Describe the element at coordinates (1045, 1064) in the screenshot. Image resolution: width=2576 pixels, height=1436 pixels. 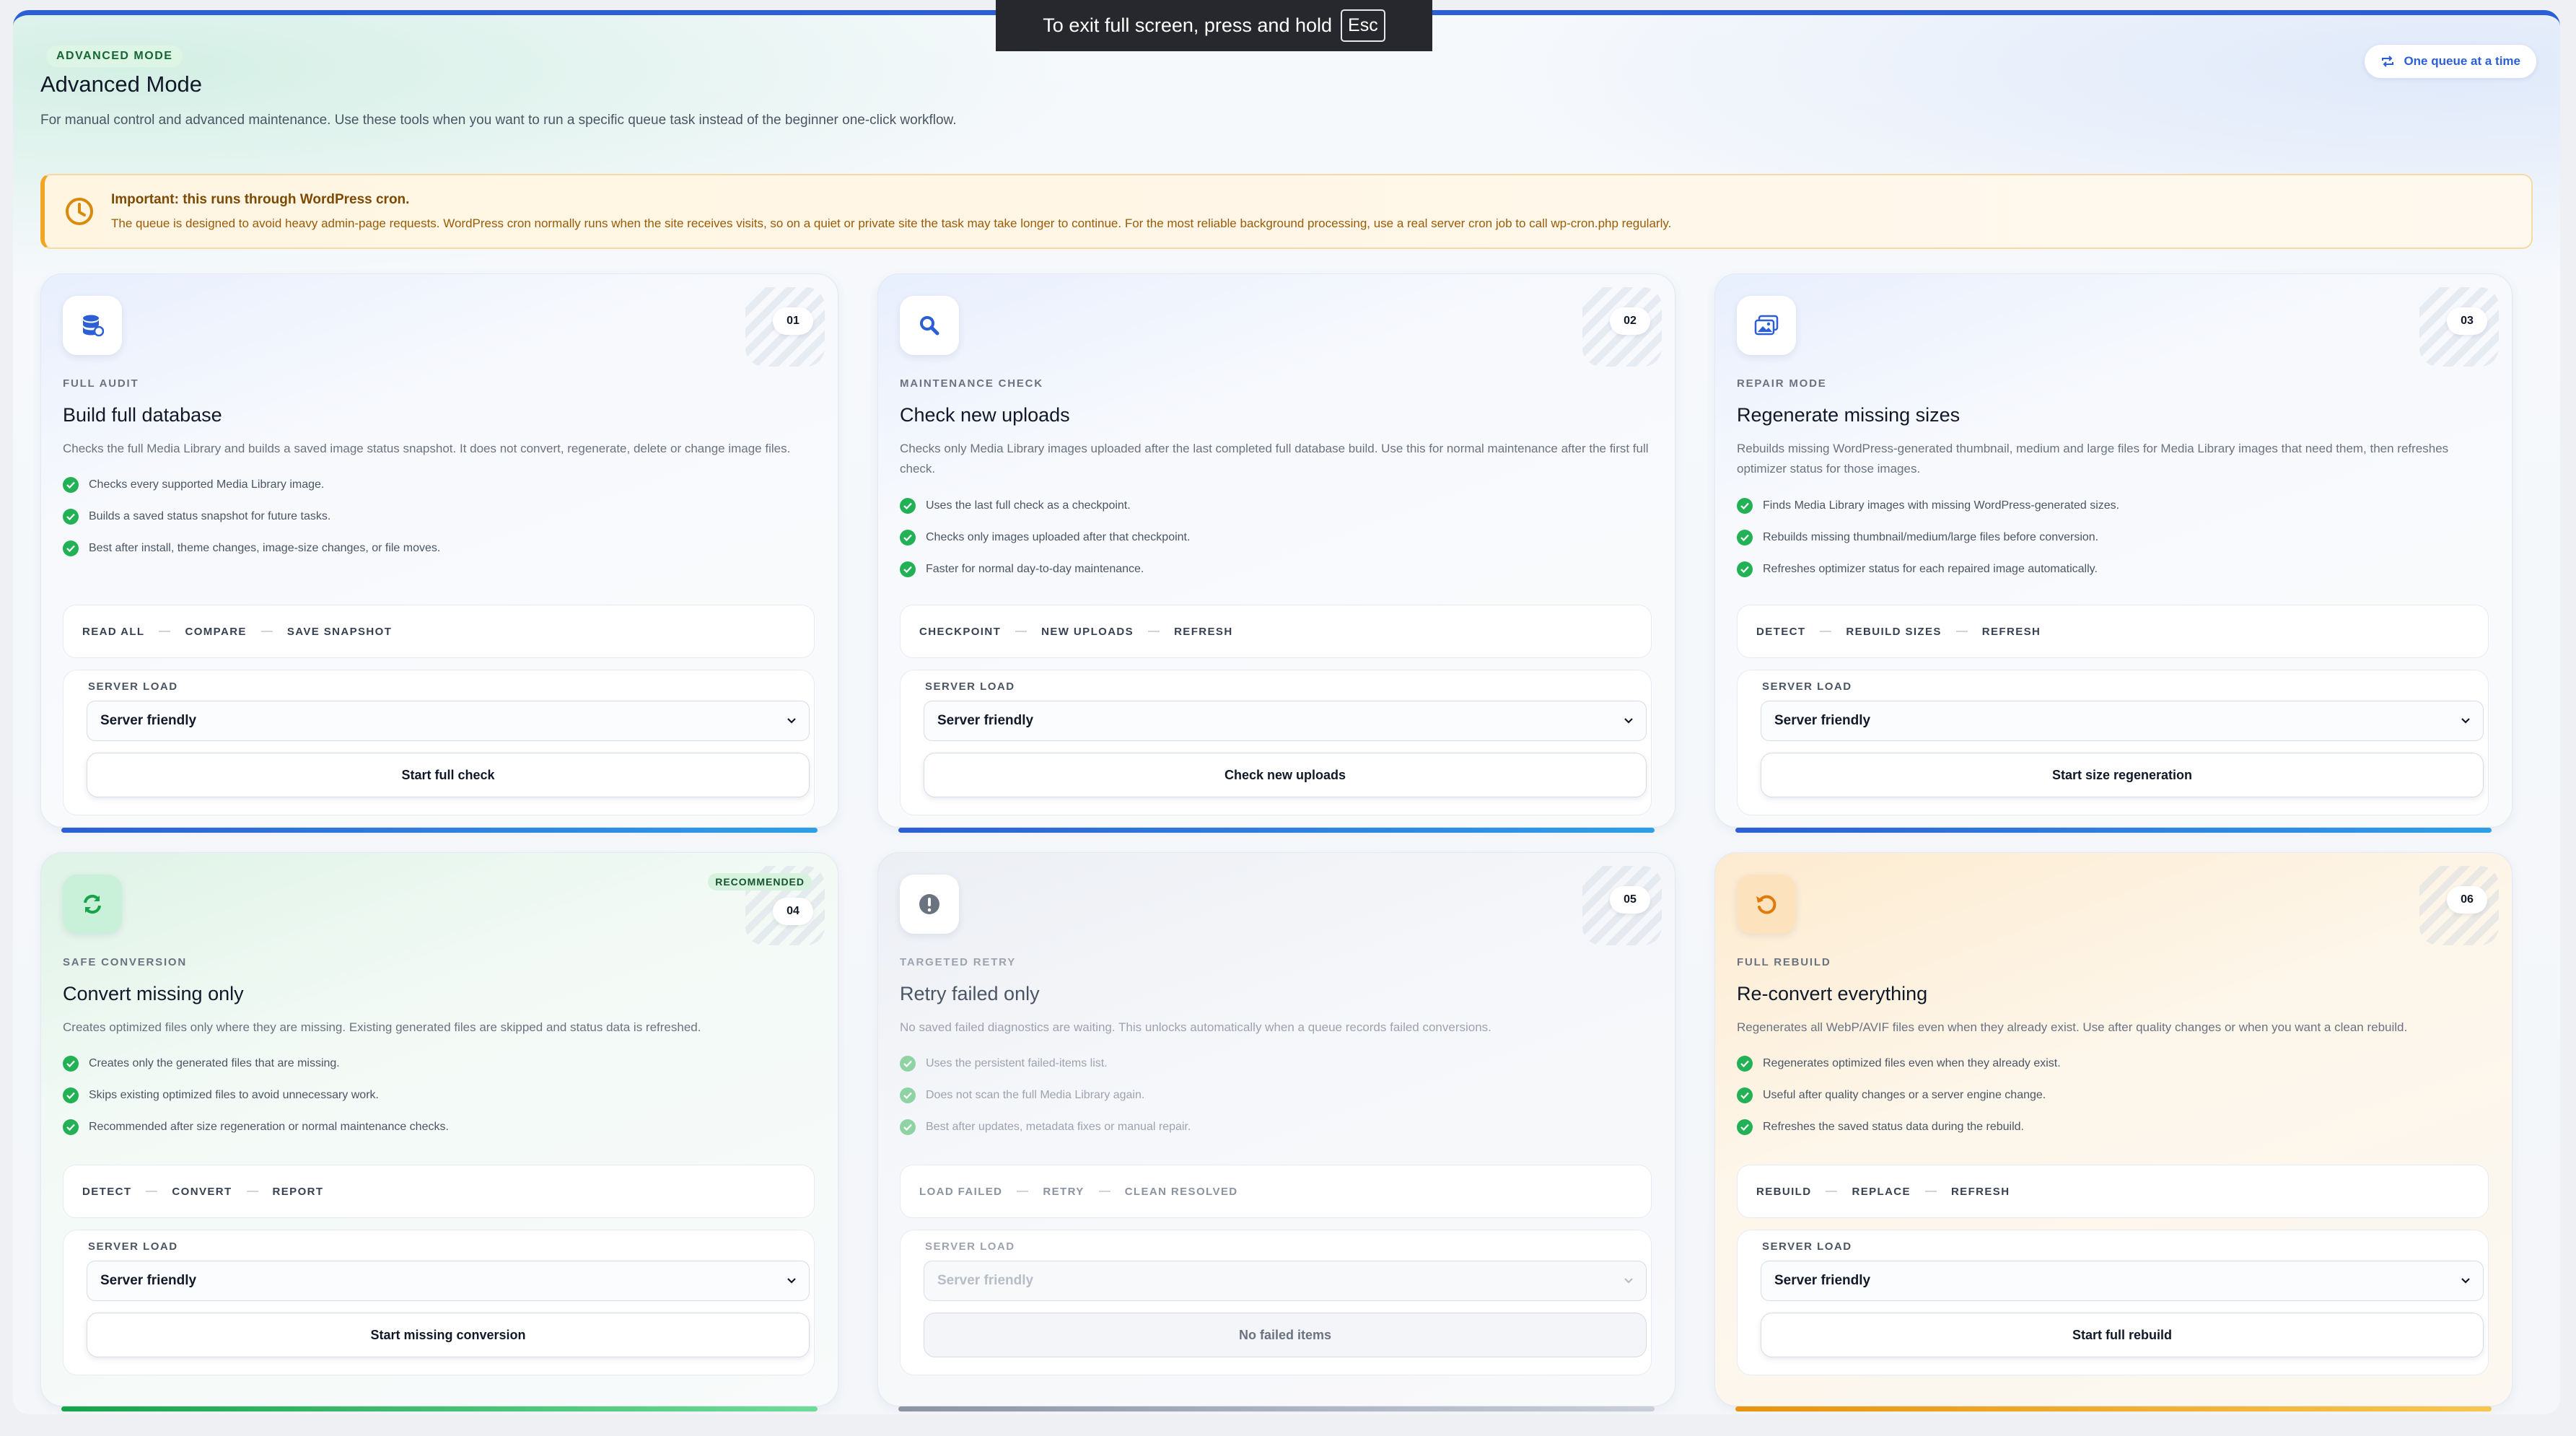
I see `list-item: Uses the persistent failed-items list.` at that location.